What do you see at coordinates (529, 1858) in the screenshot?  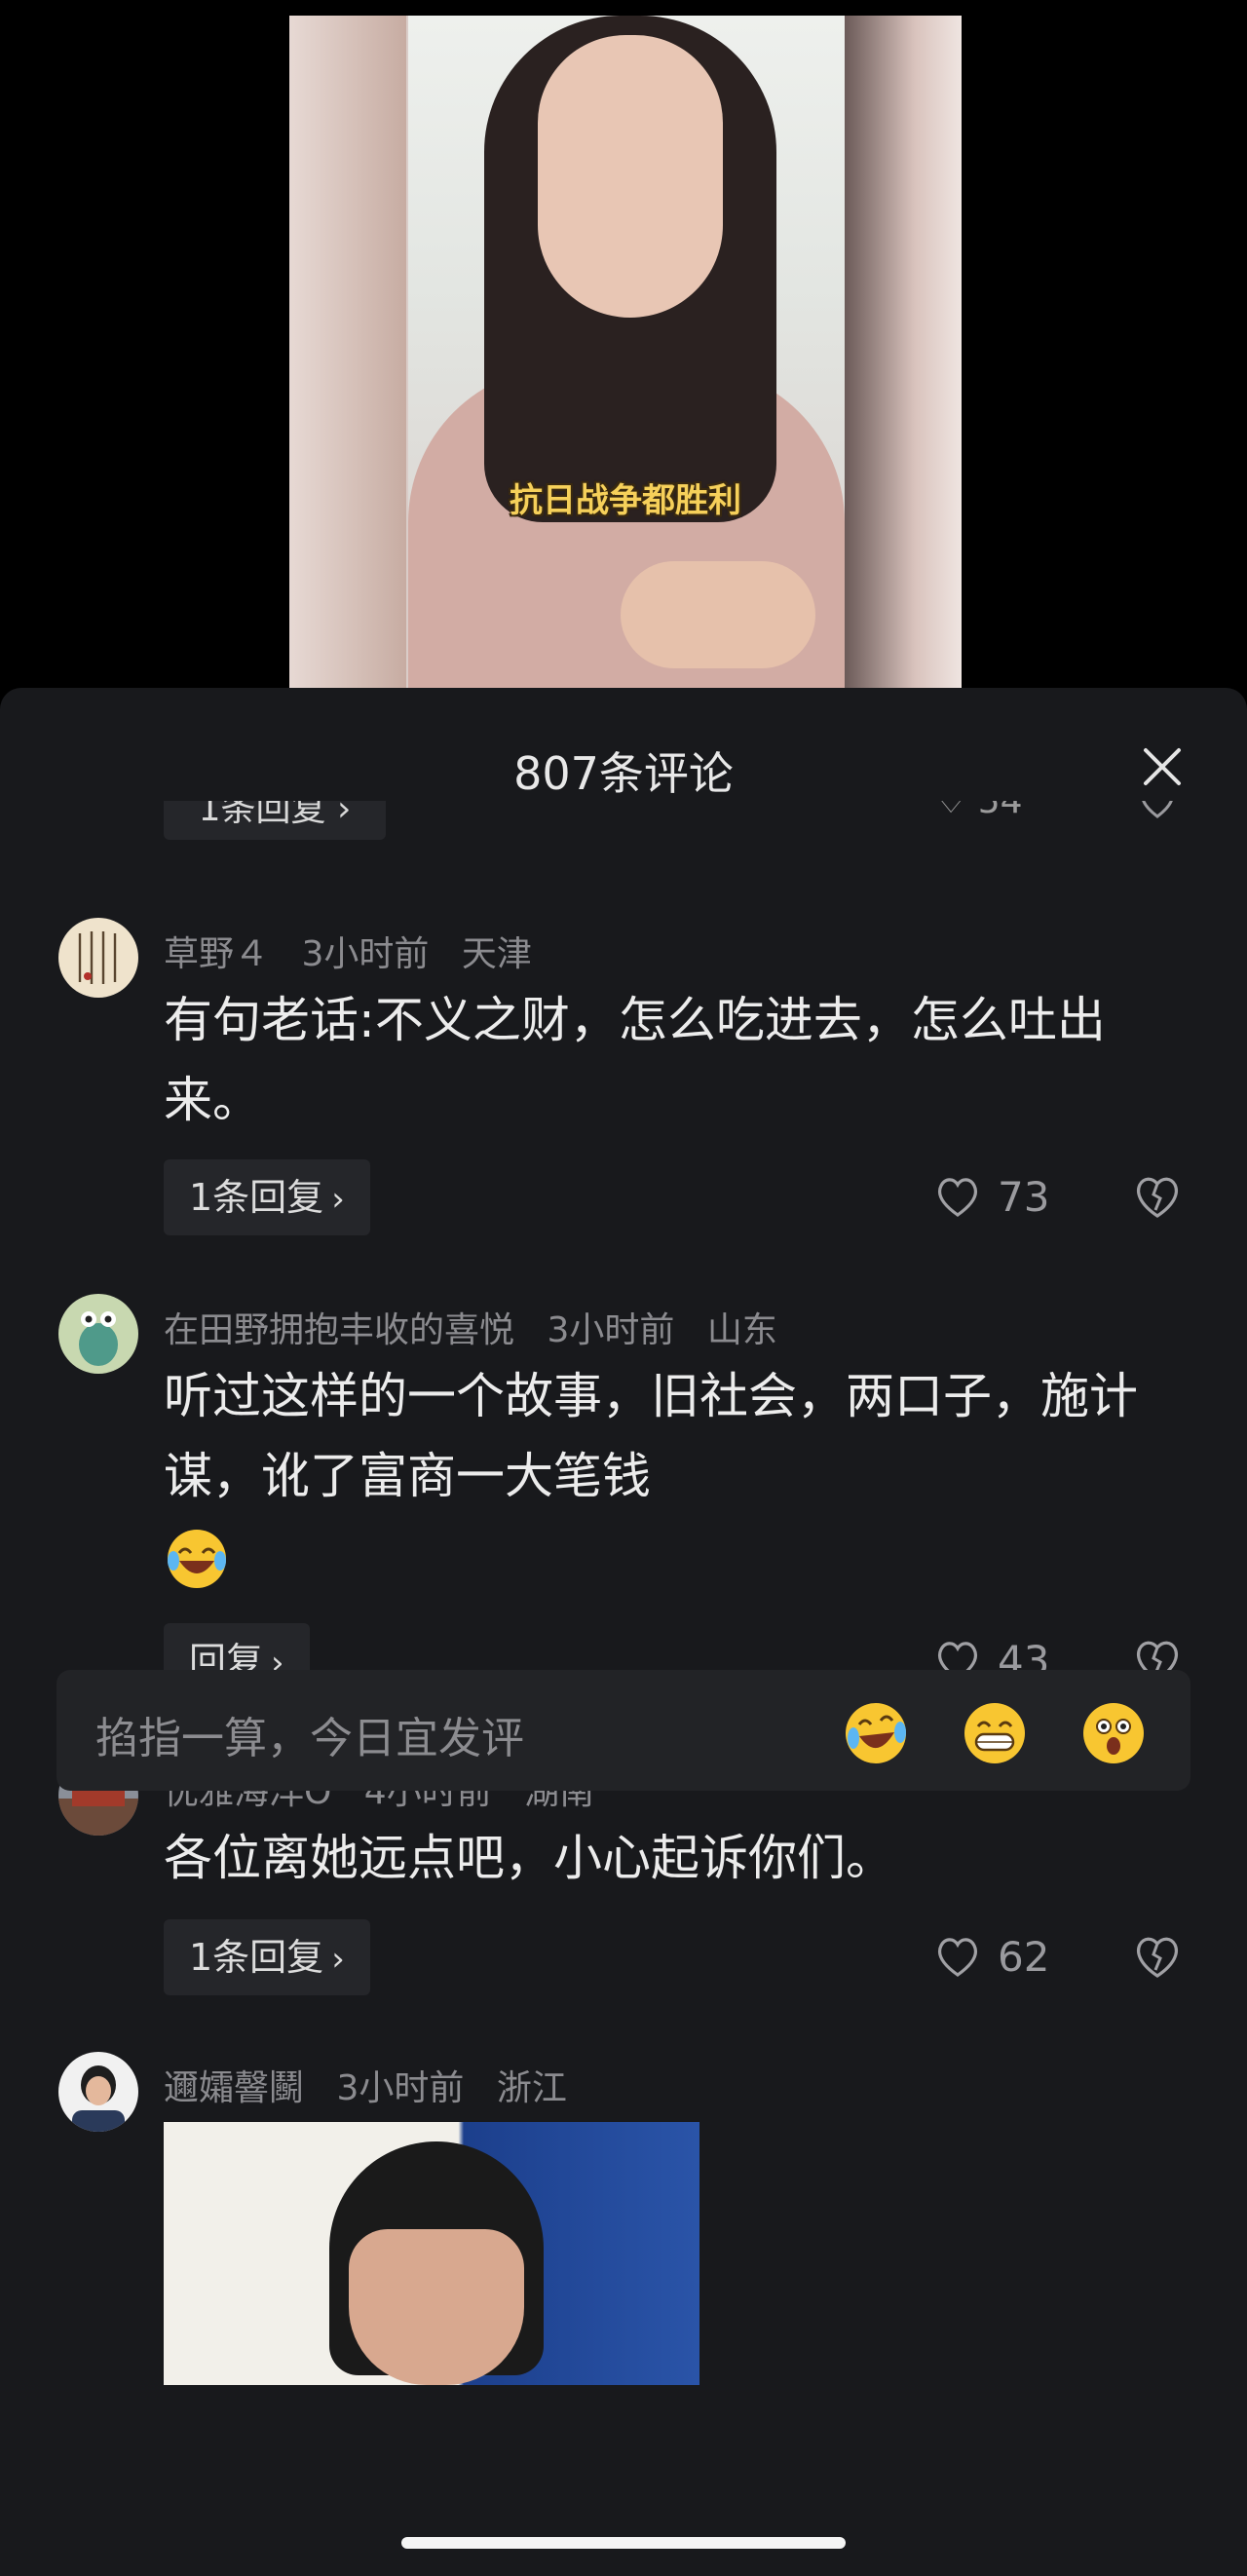 I see `comment-text: 各位离她远点吧，小心起诉你们。` at bounding box center [529, 1858].